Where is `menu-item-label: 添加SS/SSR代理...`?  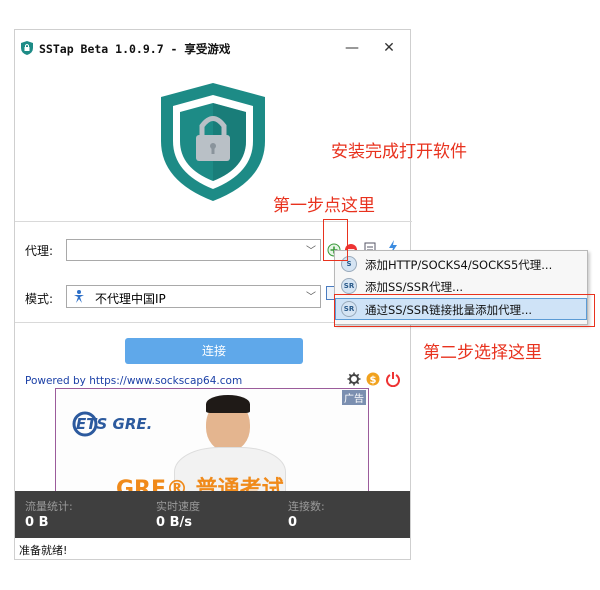
menu-item-label: 添加SS/SSR代理... is located at coordinates (414, 287).